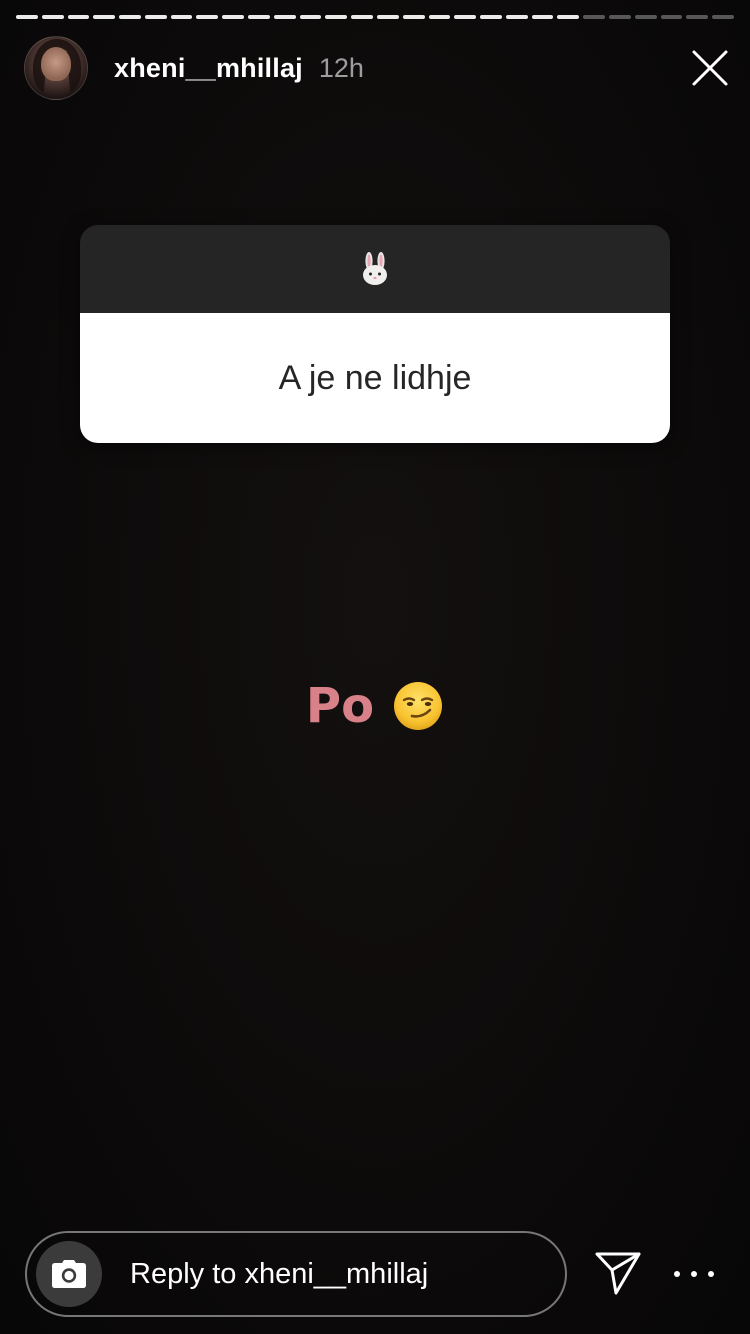 Image resolution: width=750 pixels, height=1334 pixels. I want to click on rabbit-face-emoji, so click(375, 268).